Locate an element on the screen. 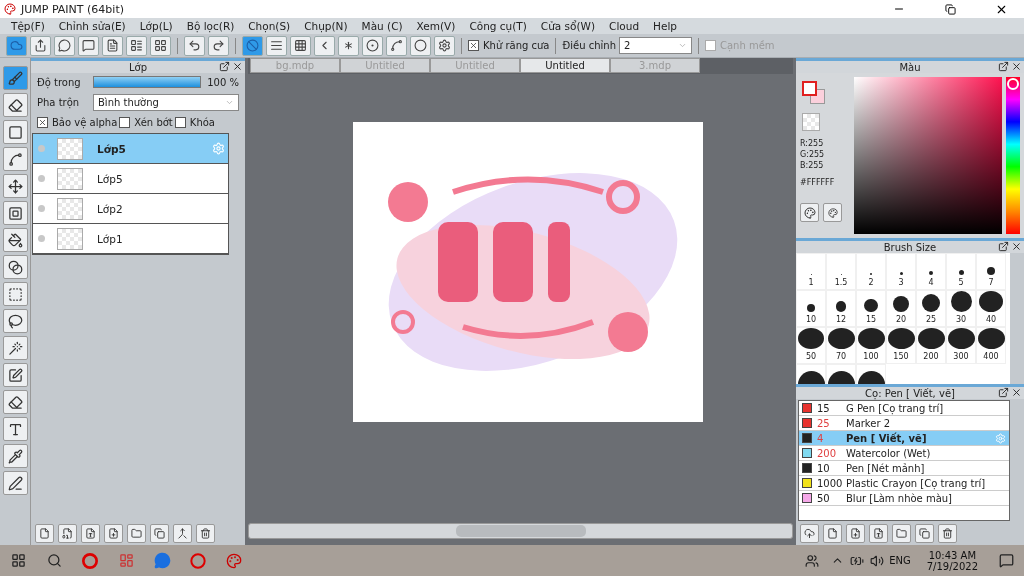 This screenshot has height=576, width=1024. brush-size-option: 20 is located at coordinates (901, 308).